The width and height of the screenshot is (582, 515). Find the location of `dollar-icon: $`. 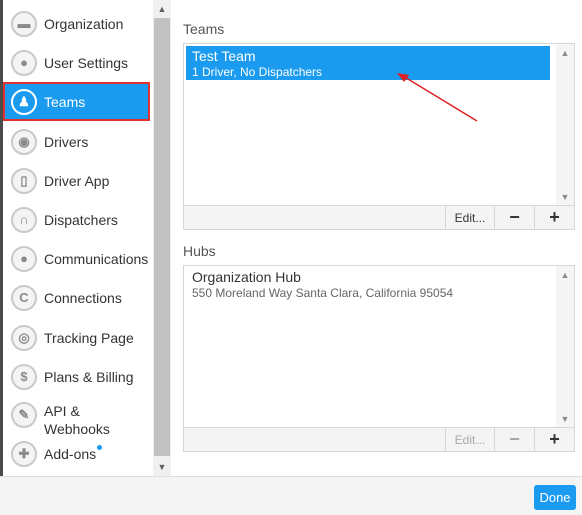

dollar-icon: $ is located at coordinates (24, 376).